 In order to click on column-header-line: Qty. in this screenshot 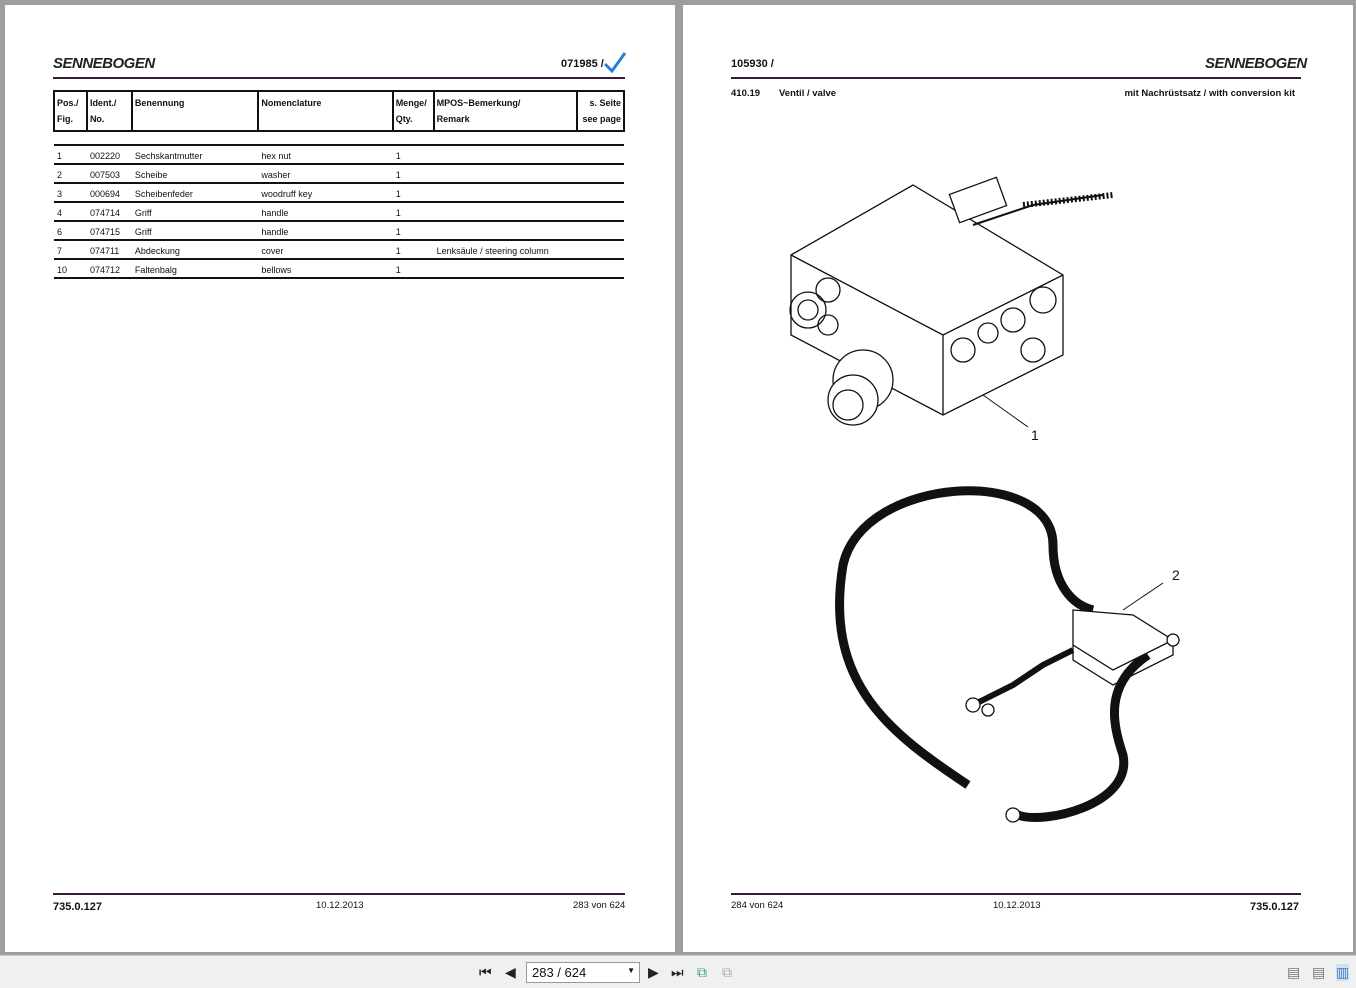, I will do `click(404, 119)`.